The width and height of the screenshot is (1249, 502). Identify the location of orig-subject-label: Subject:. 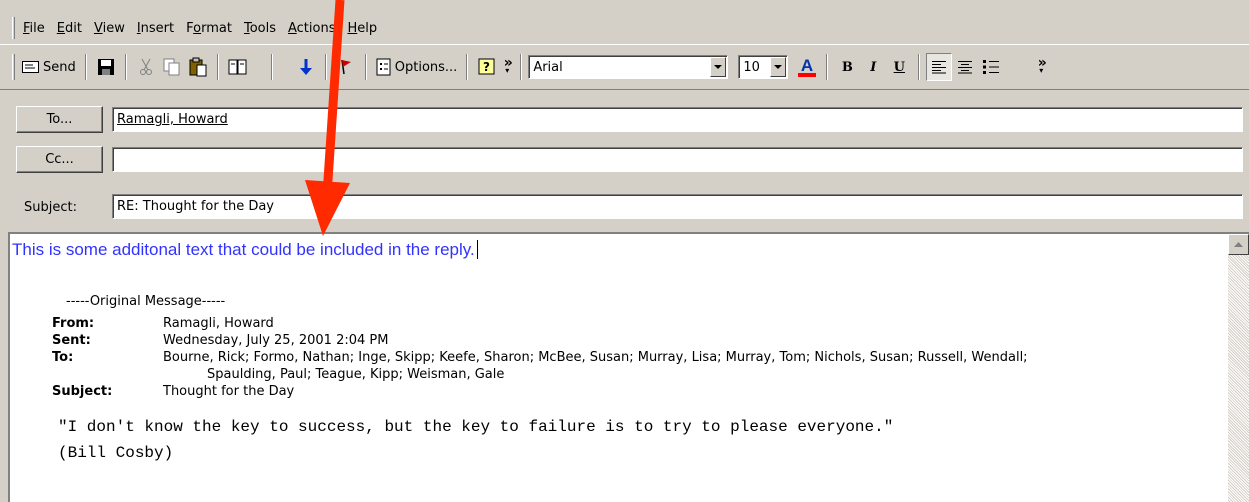
(82, 391).